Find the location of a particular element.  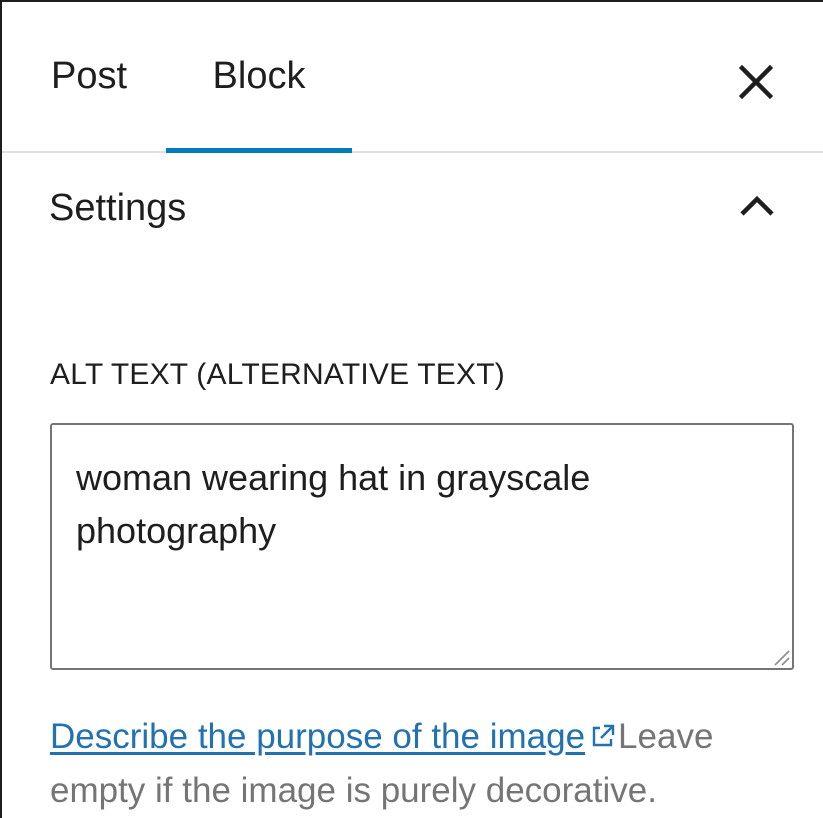

chevron-up-icon is located at coordinates (757, 206).